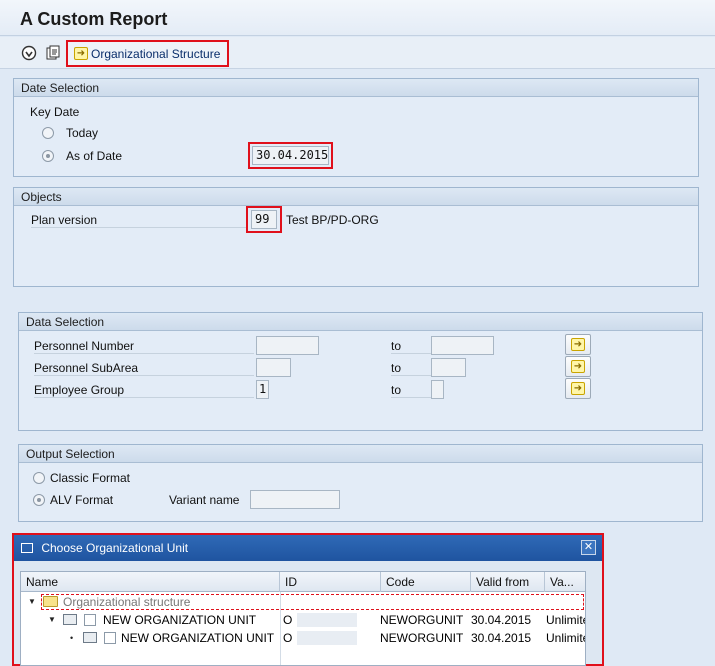  I want to click on personnel-number-to, so click(462, 345).